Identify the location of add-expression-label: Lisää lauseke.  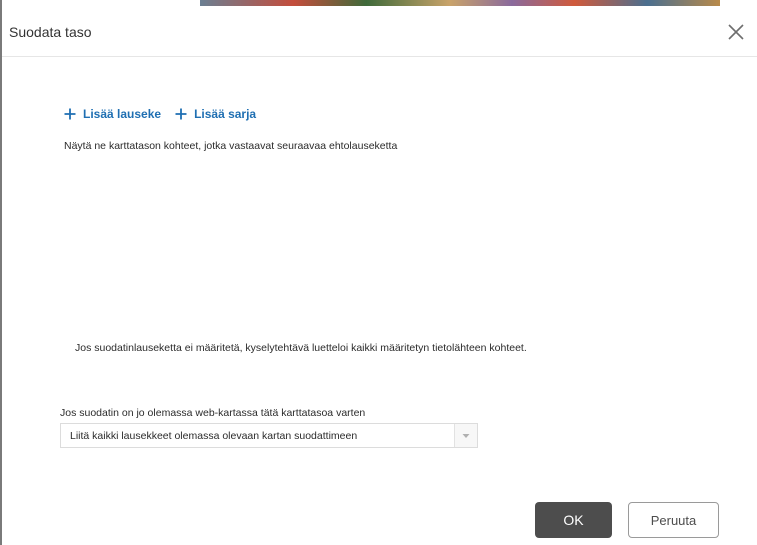
(122, 114).